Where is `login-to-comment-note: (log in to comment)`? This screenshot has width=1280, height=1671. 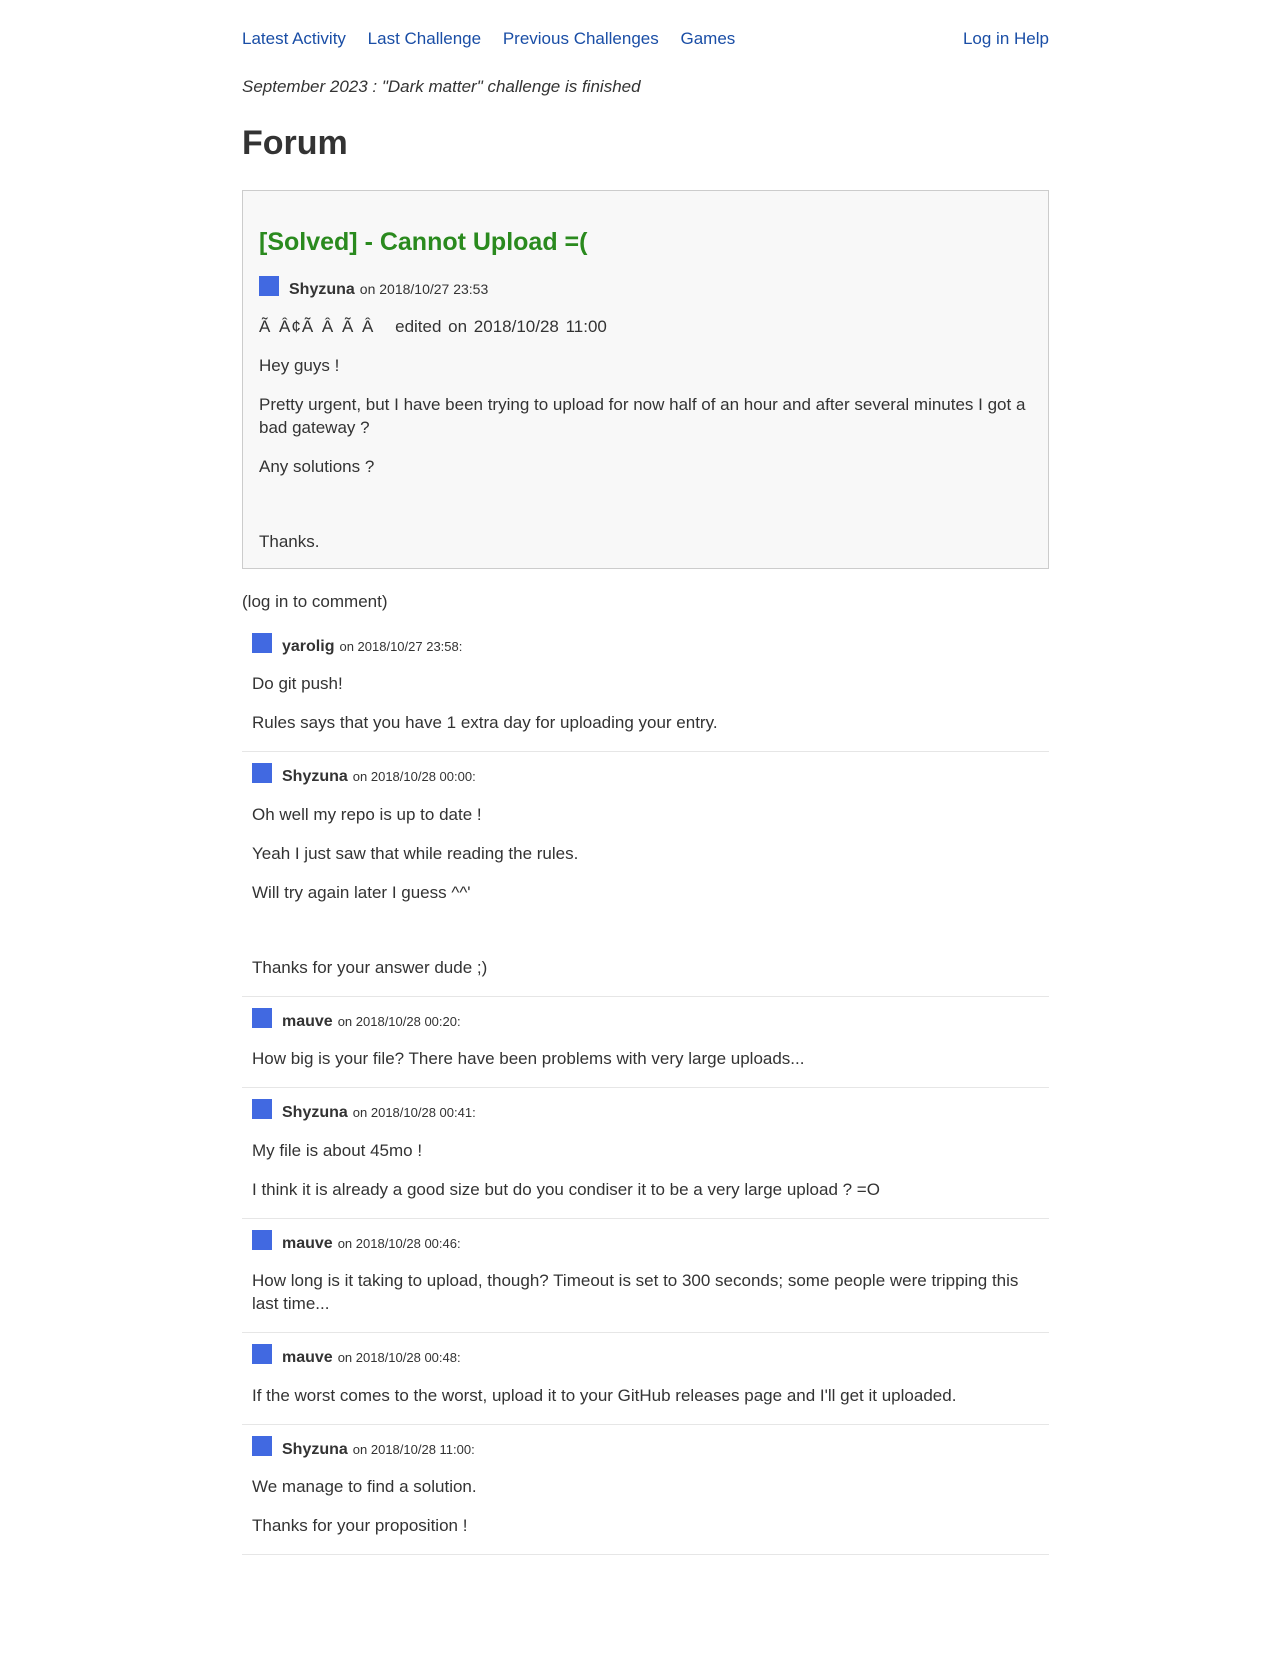 login-to-comment-note: (log in to comment) is located at coordinates (645, 602).